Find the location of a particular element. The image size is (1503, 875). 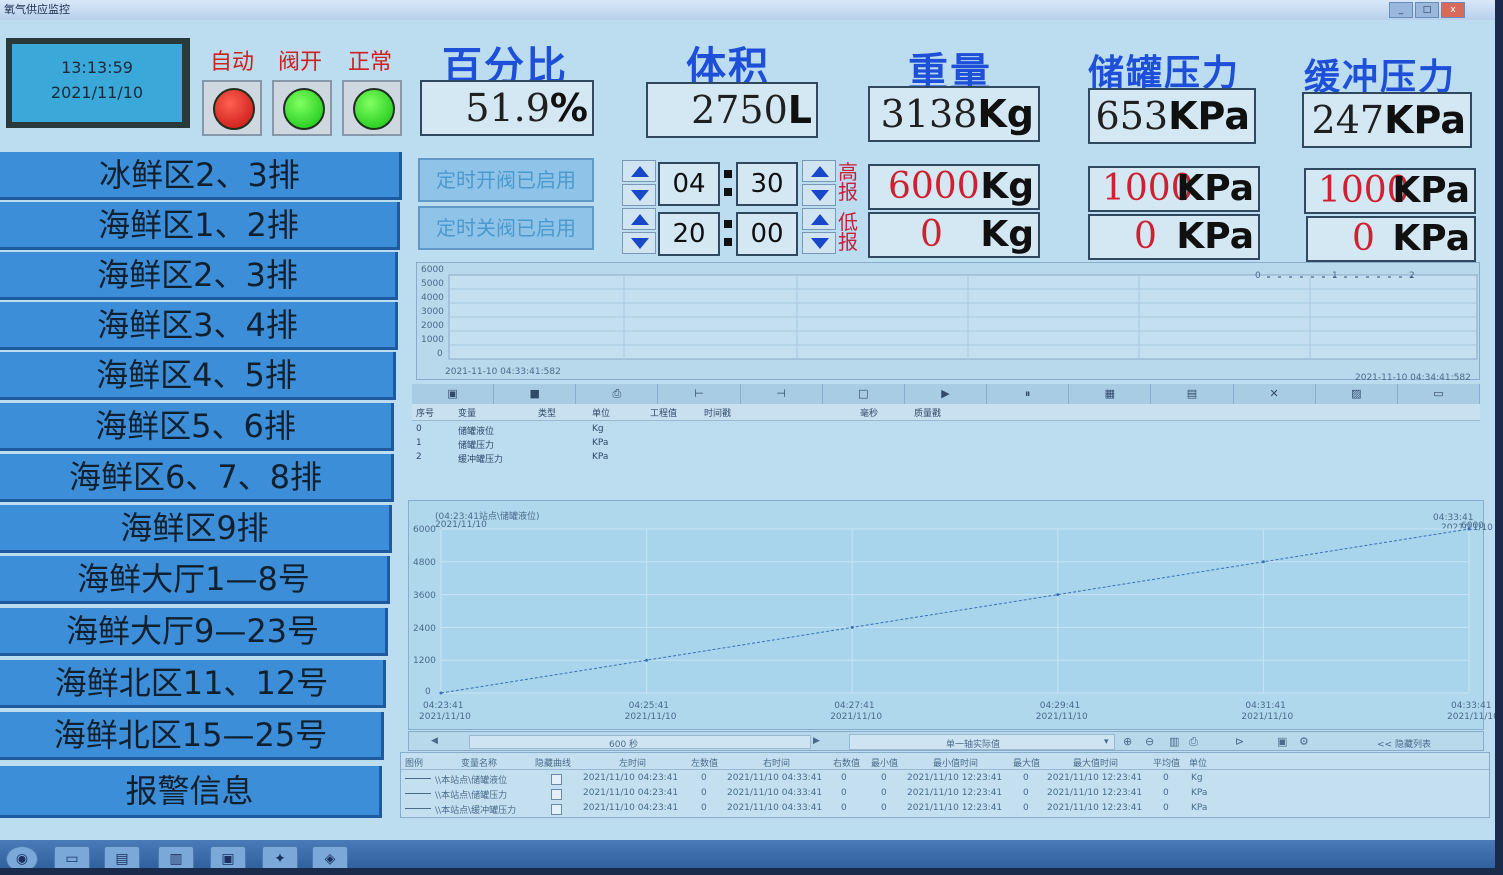

weight-low-field: 0 Kg is located at coordinates (954, 235).